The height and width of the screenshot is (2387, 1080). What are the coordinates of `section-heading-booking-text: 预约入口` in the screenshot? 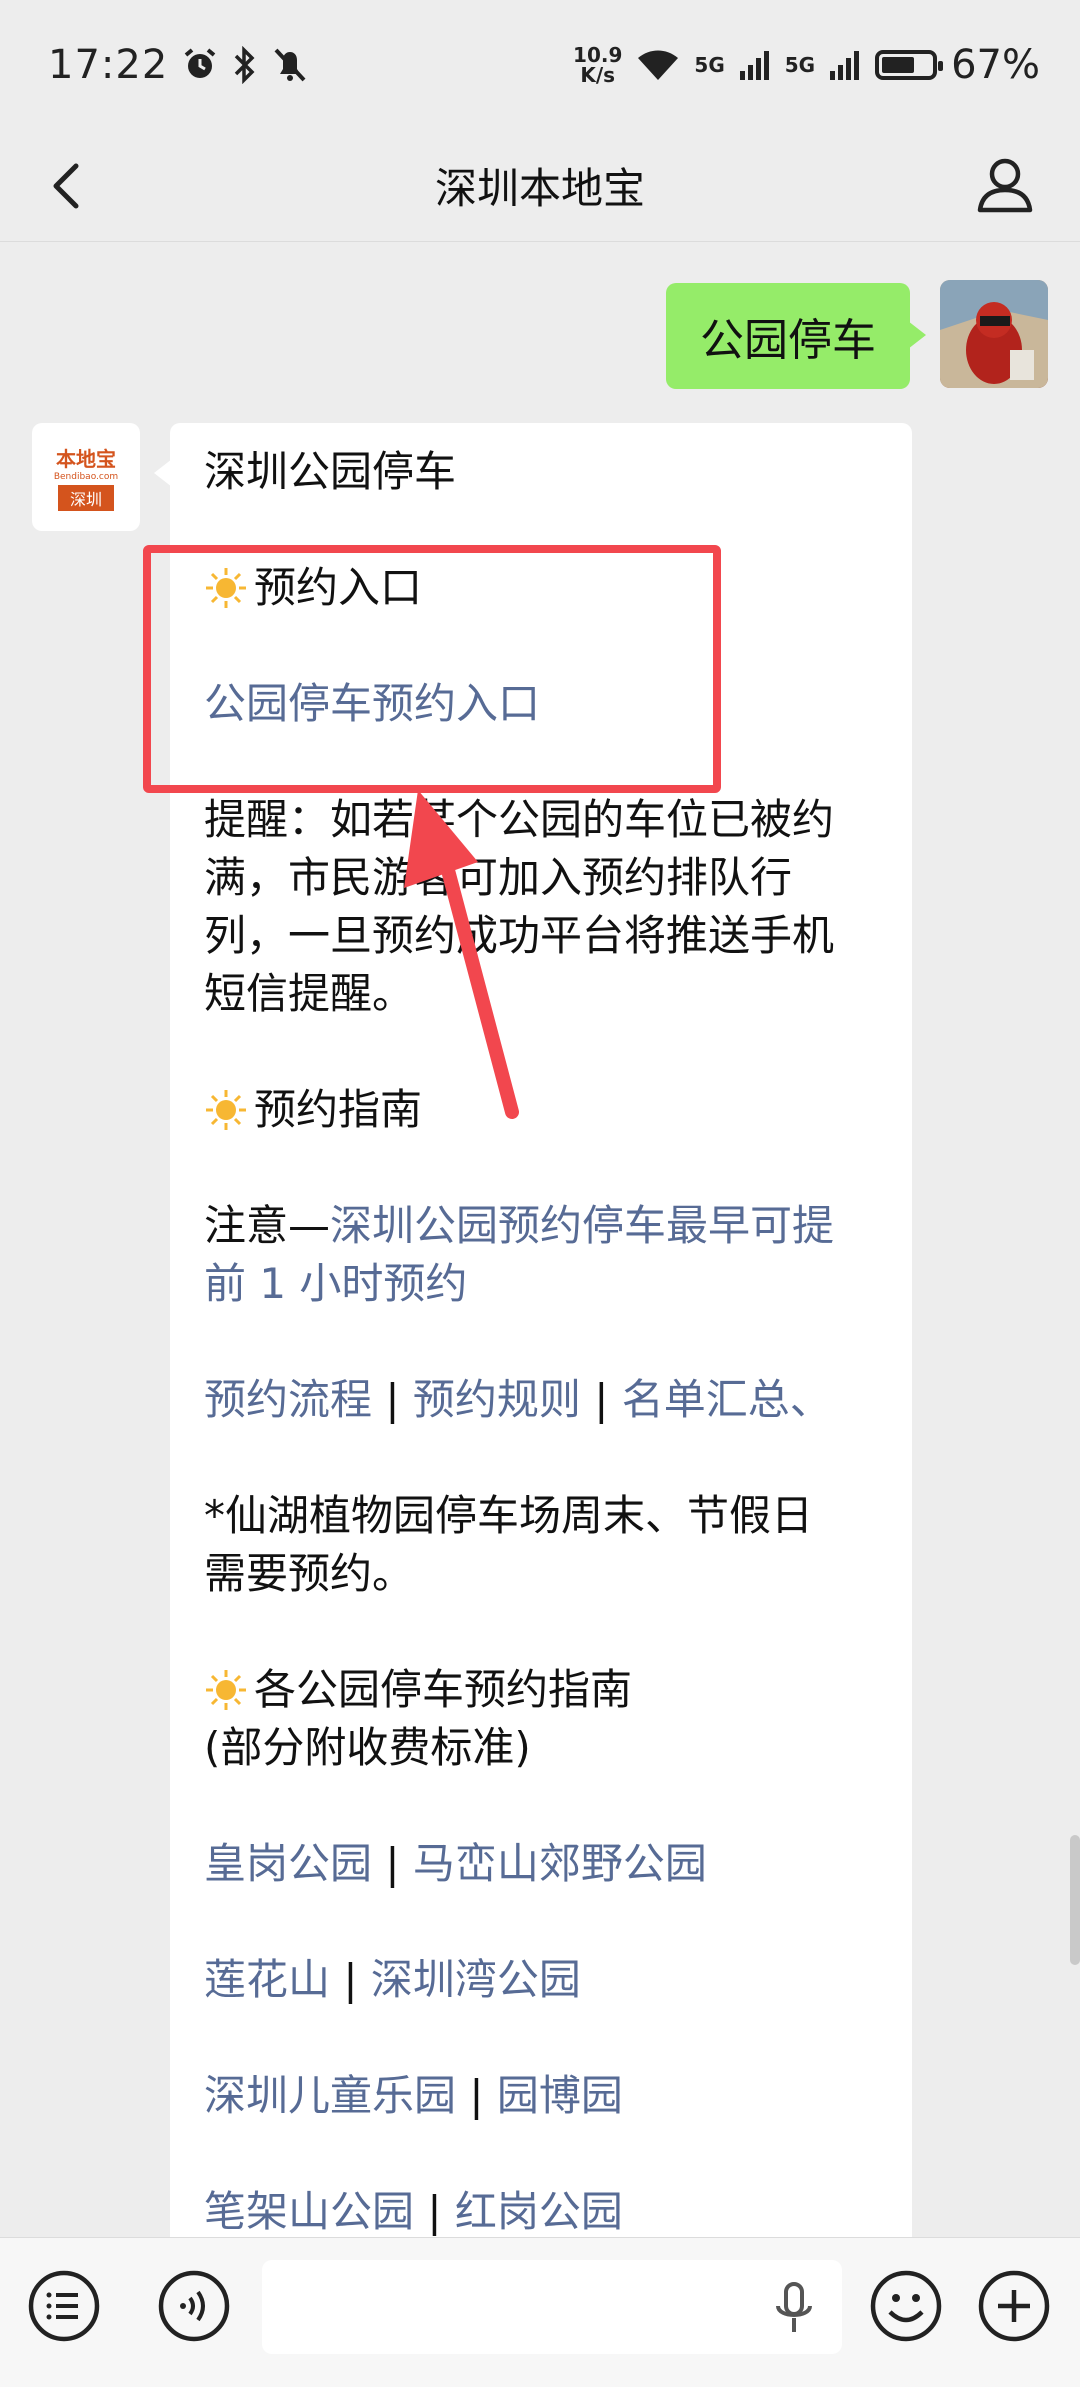 It's located at (338, 587).